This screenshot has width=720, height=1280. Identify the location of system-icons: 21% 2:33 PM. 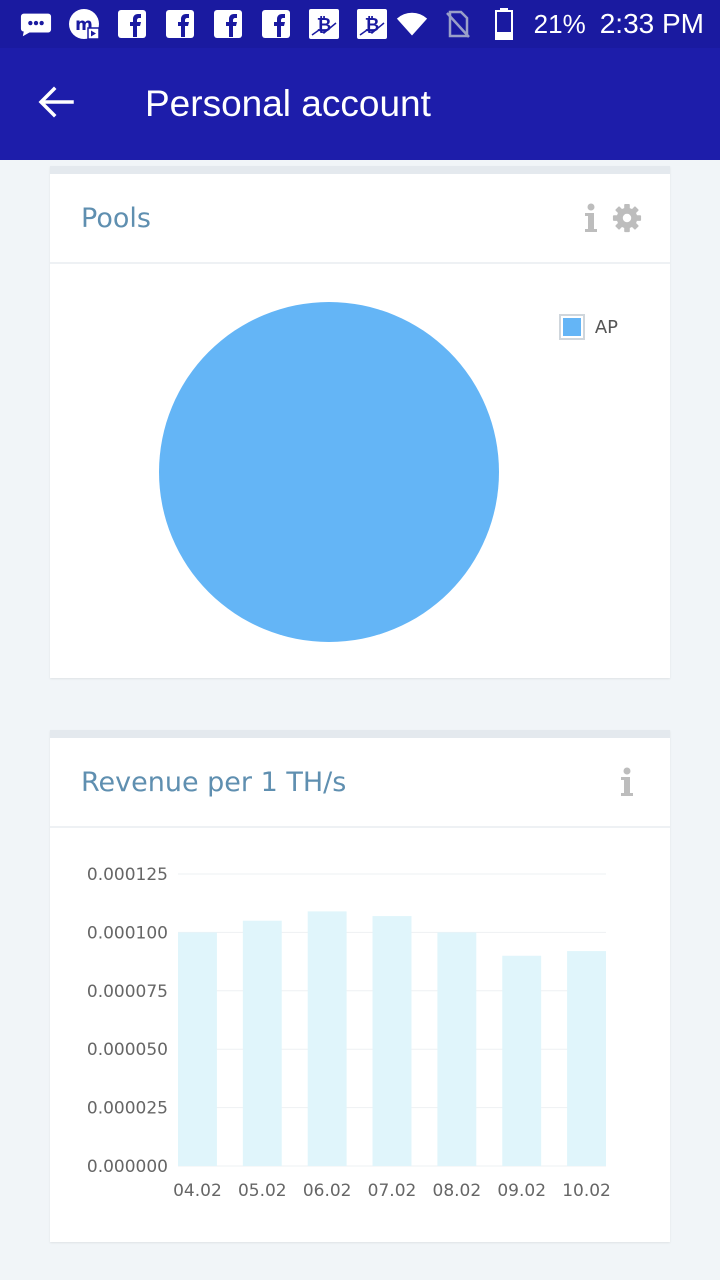
(550, 24).